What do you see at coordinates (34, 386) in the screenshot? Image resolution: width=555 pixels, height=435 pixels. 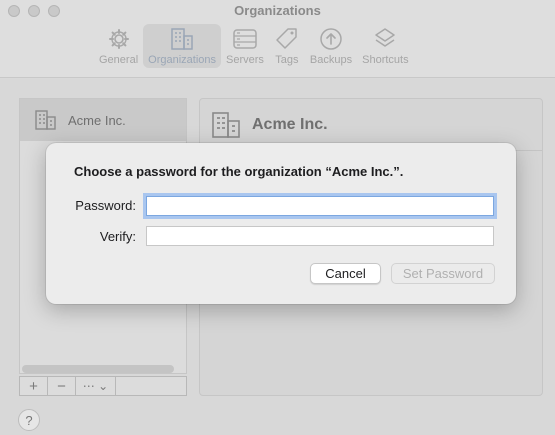 I see `add-organization-button: +` at bounding box center [34, 386].